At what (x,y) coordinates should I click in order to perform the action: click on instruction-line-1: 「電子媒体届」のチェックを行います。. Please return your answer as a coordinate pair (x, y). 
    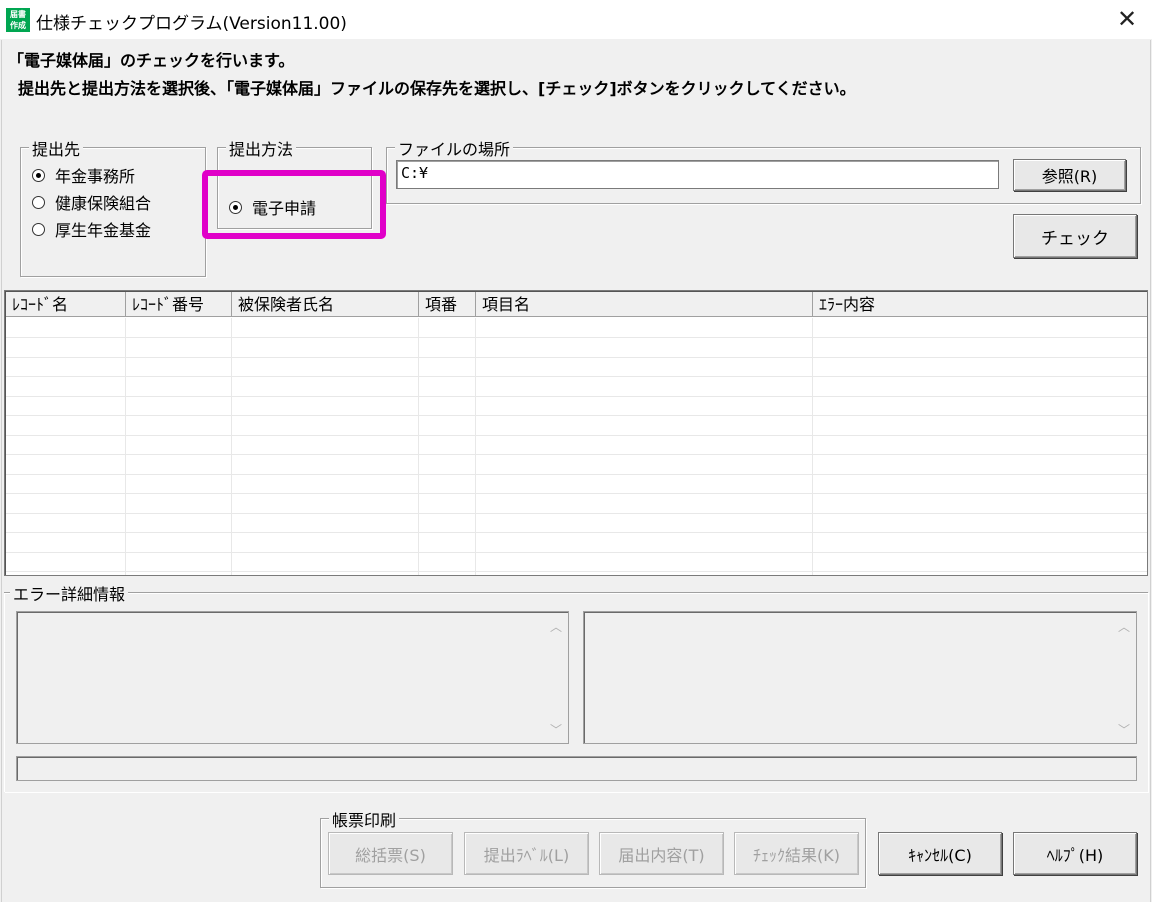
    Looking at the image, I should click on (151, 60).